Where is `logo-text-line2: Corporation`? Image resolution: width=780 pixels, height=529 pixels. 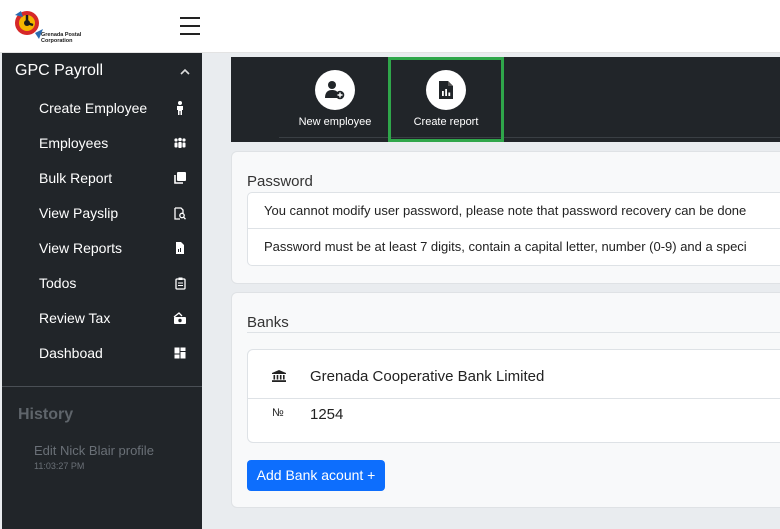
logo-text-line2: Corporation is located at coordinates (57, 41).